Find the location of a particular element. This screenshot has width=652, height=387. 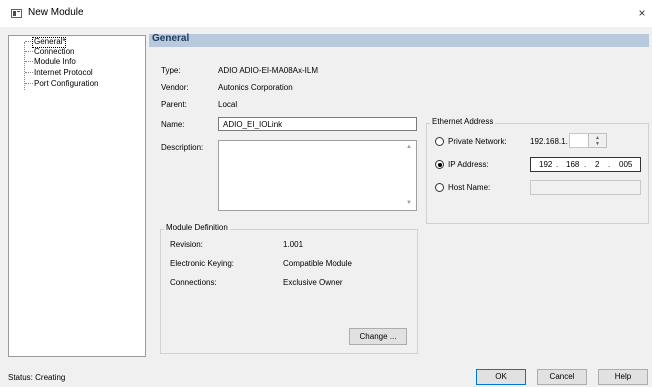

title-bar: New Module × is located at coordinates (326, 13).